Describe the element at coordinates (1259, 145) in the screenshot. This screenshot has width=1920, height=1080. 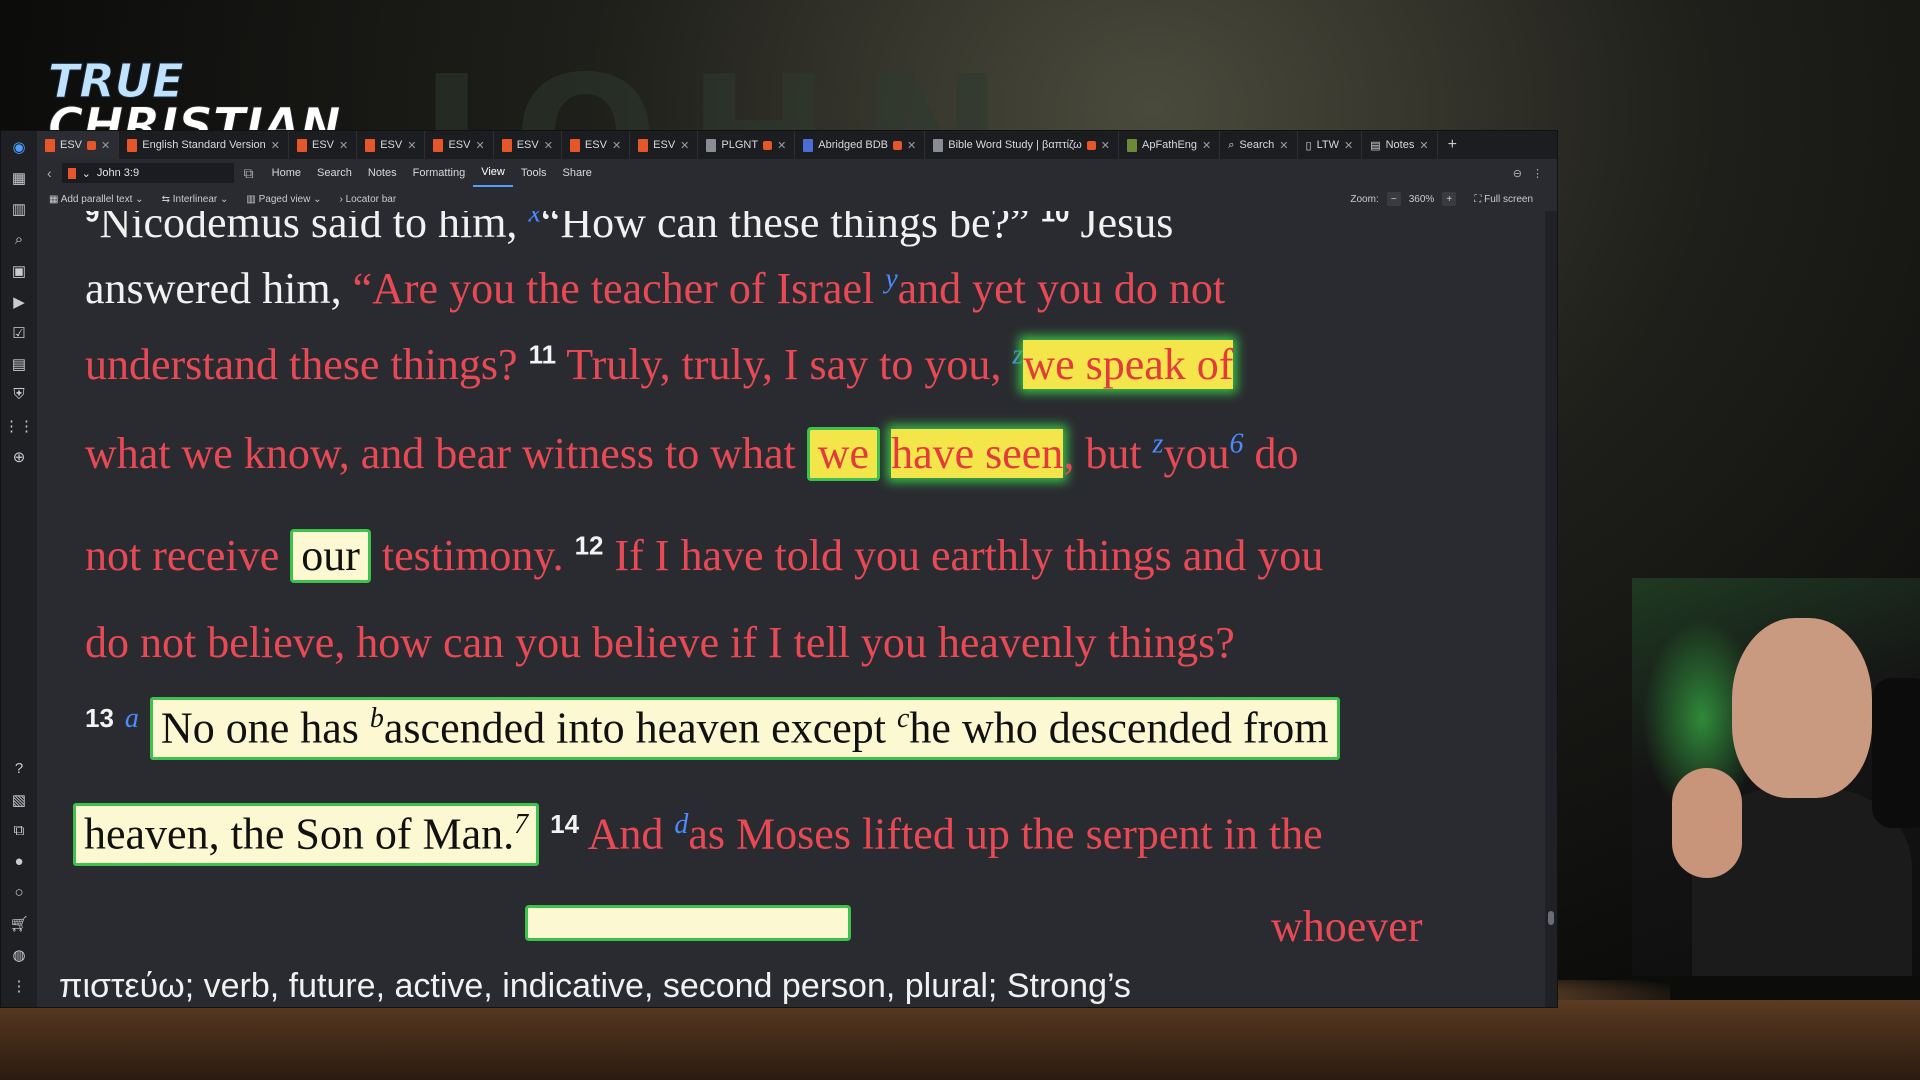
I see `tab-search: ⌕ Search ✕` at that location.